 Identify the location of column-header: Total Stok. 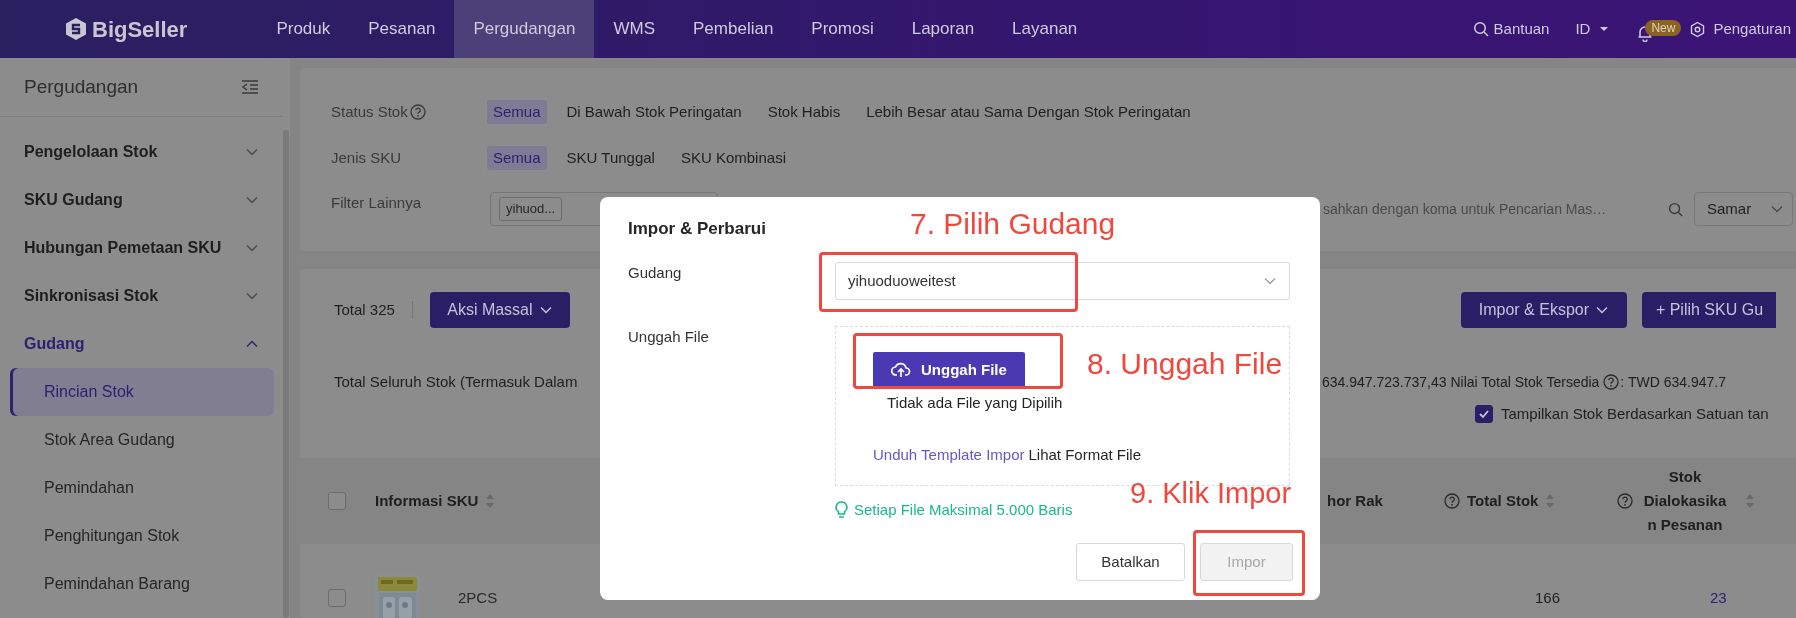
(1503, 500).